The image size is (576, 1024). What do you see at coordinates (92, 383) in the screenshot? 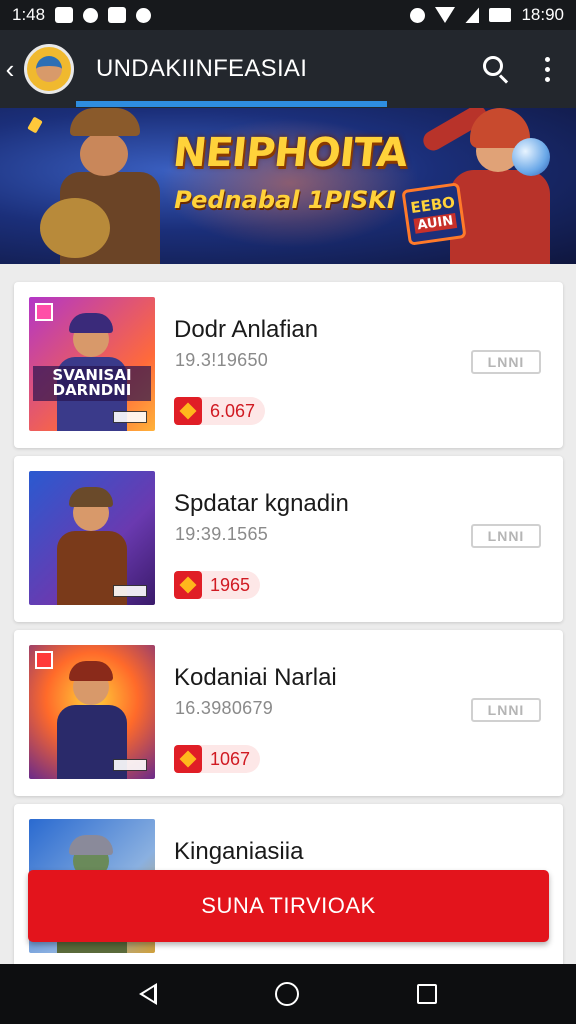
I see `thumb-caption: SVANISAI DARNDNI` at bounding box center [92, 383].